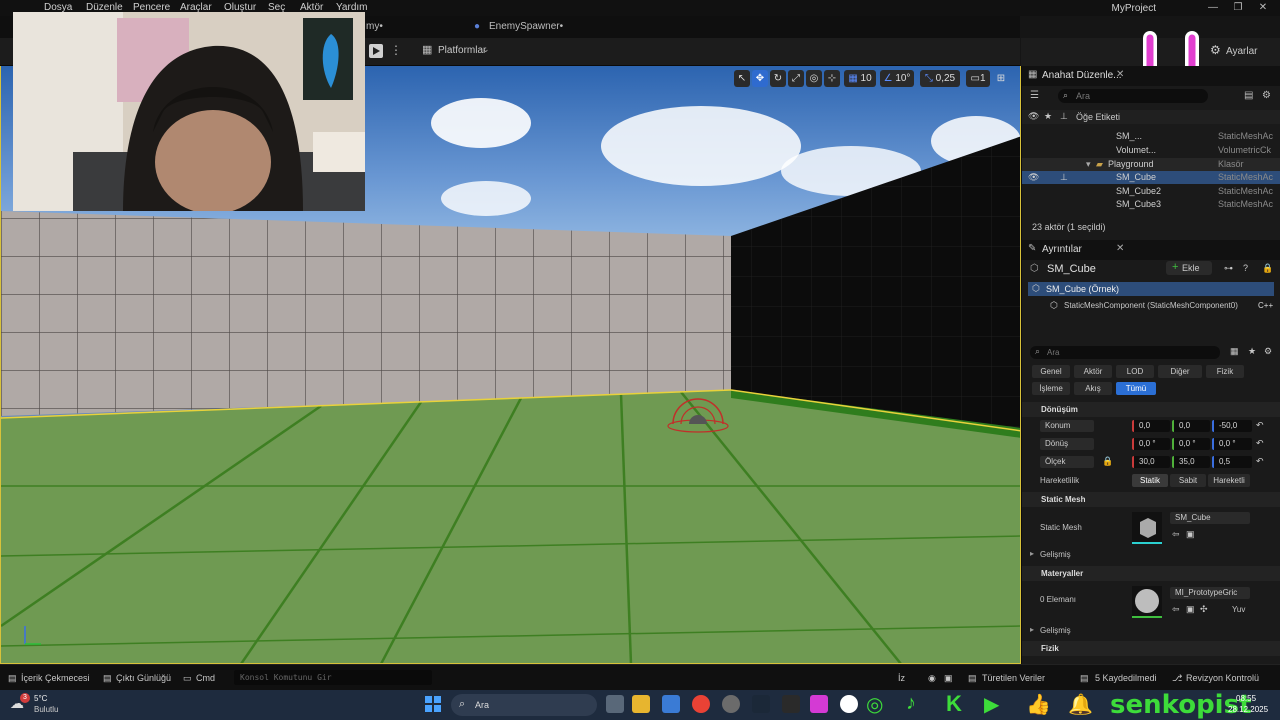 This screenshot has height=720, width=1280. What do you see at coordinates (742, 78) in the screenshot?
I see `select-mode-button: ↖` at bounding box center [742, 78].